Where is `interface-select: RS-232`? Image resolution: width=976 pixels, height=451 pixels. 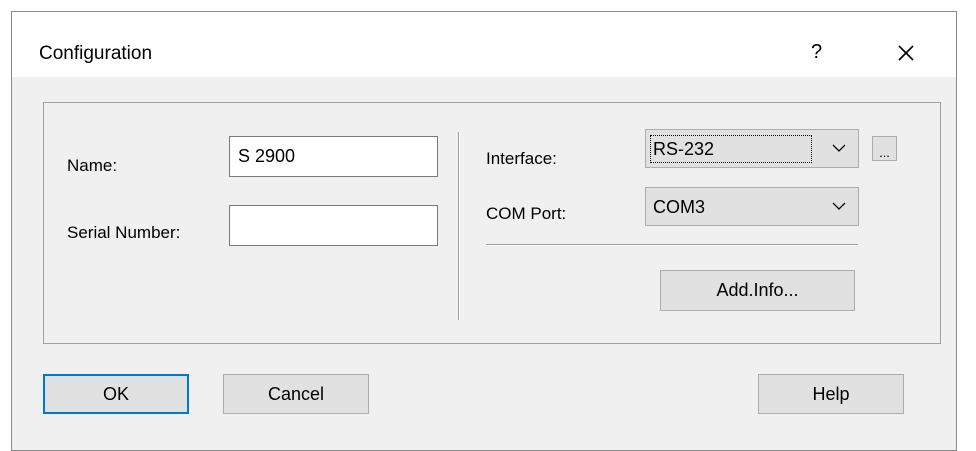
interface-select: RS-232 is located at coordinates (752, 148).